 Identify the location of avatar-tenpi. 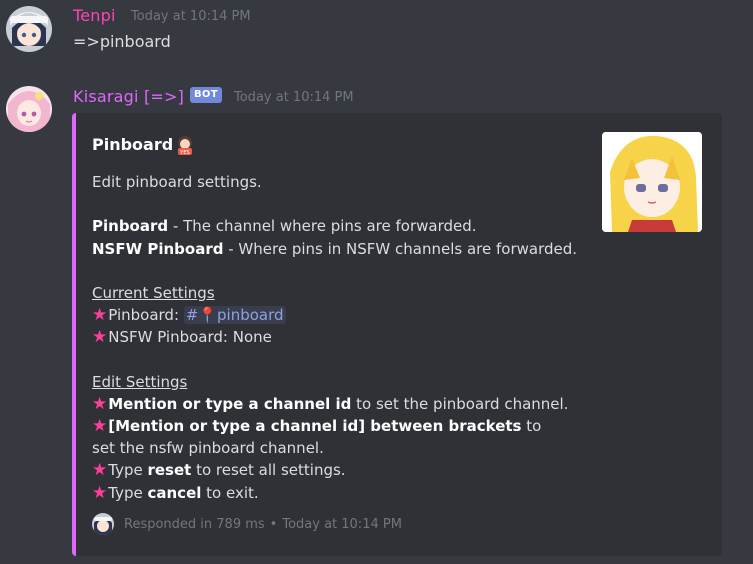
(29, 29).